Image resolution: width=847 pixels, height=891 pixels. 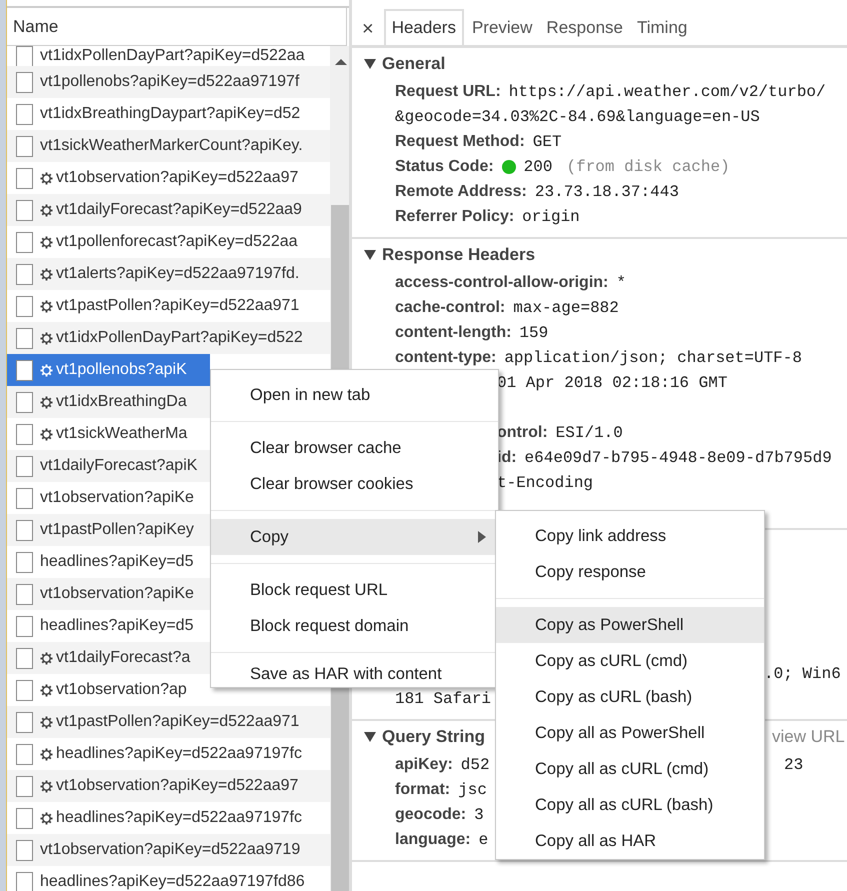 I want to click on cache-note: (from disk cache), so click(x=648, y=167).